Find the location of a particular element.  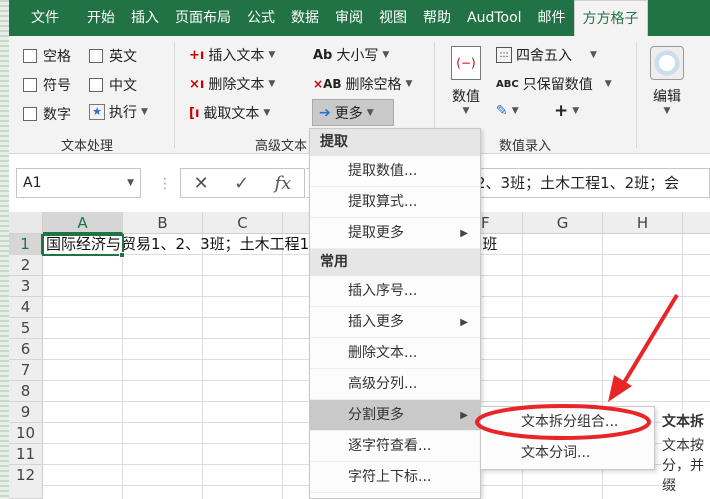

annotation-arrow-line is located at coordinates (649, 340).